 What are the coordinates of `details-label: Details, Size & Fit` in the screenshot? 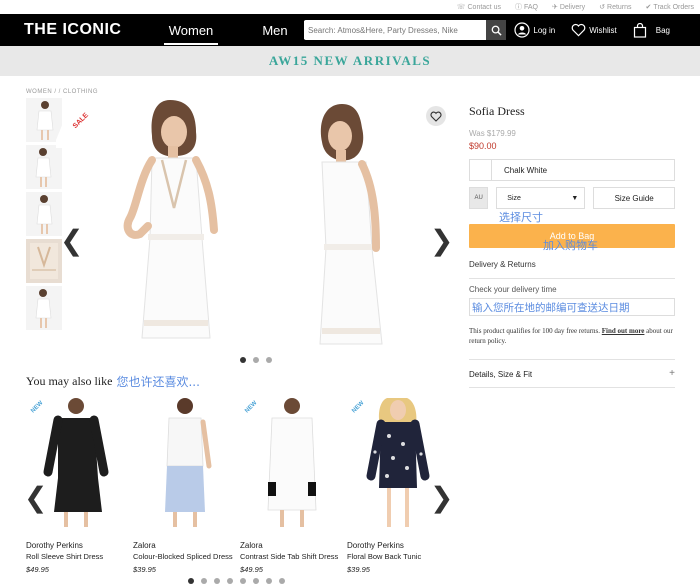 It's located at (501, 374).